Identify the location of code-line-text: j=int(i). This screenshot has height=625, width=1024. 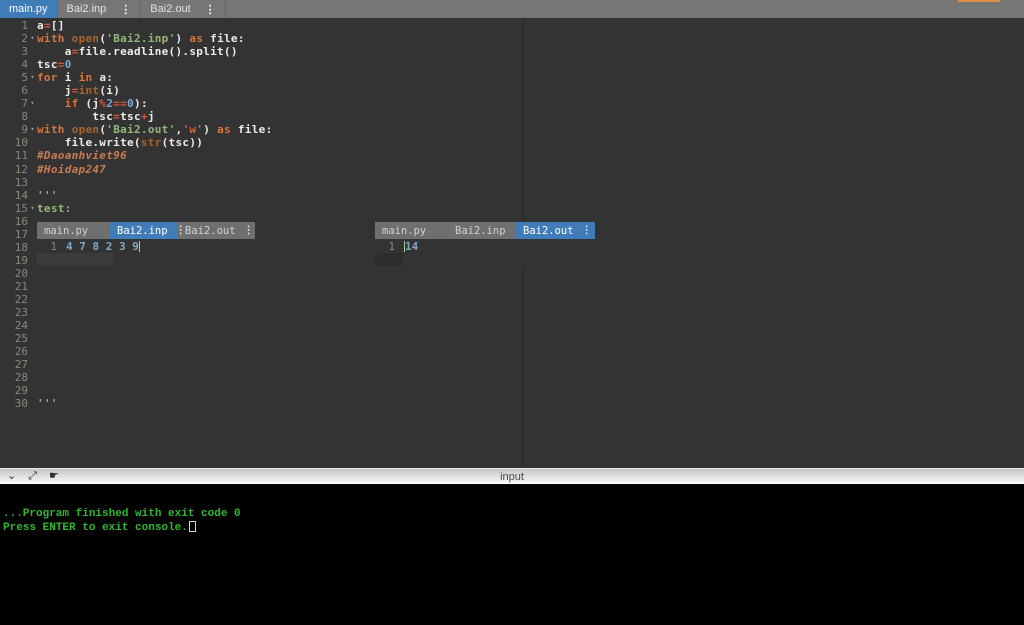
(78, 90).